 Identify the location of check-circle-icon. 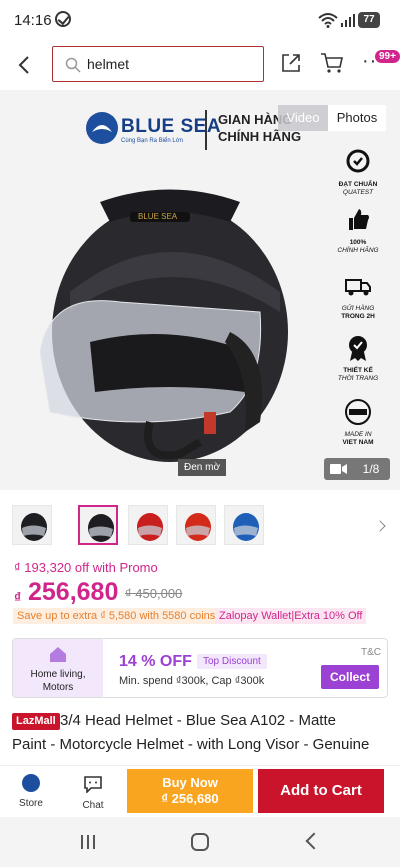
(63, 19).